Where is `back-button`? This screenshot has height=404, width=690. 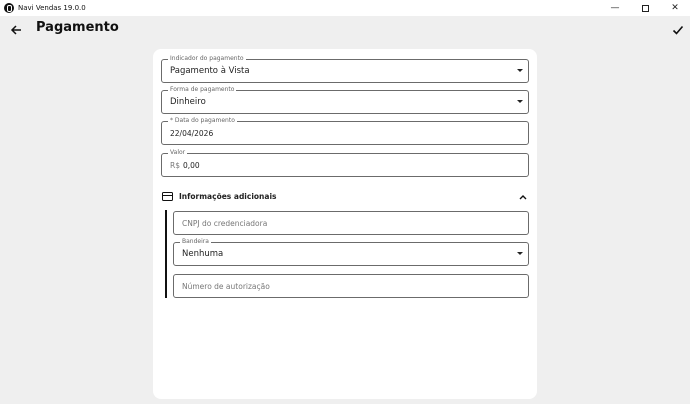
back-button is located at coordinates (16, 30).